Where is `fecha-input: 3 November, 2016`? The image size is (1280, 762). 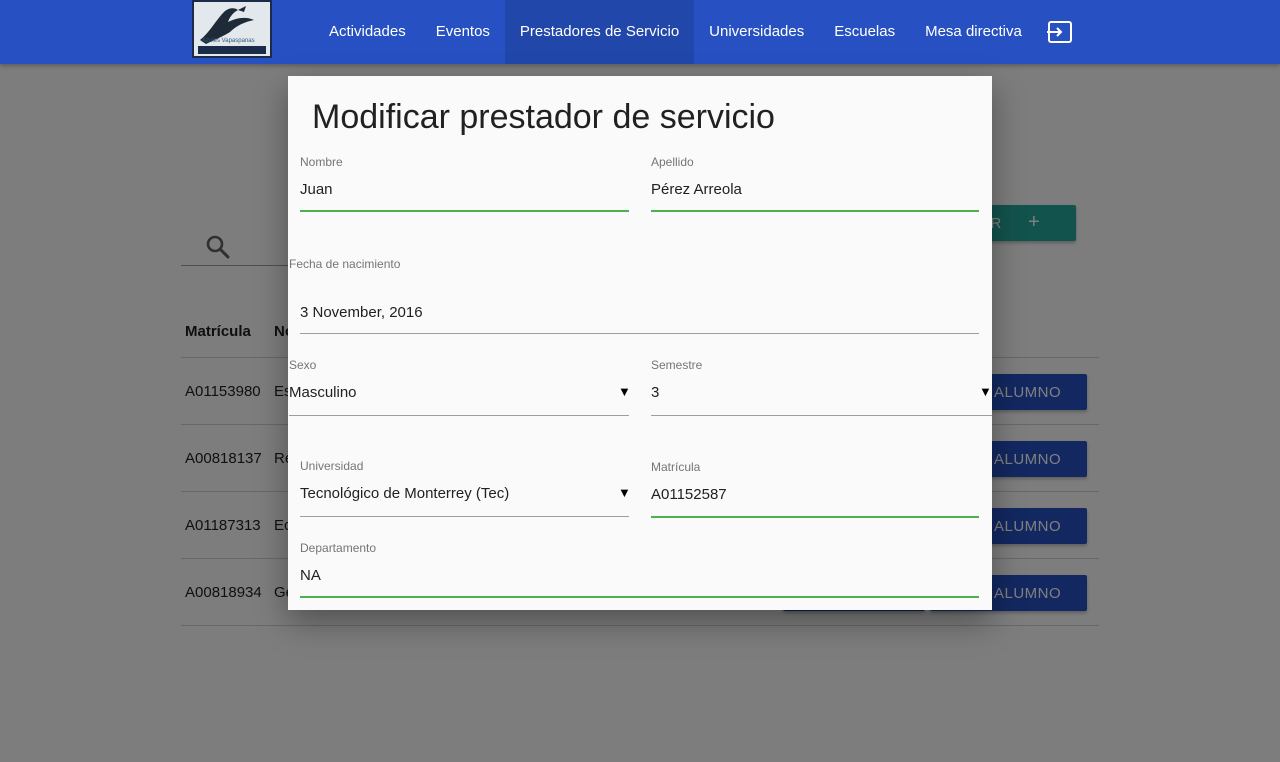 fecha-input: 3 November, 2016 is located at coordinates (361, 312).